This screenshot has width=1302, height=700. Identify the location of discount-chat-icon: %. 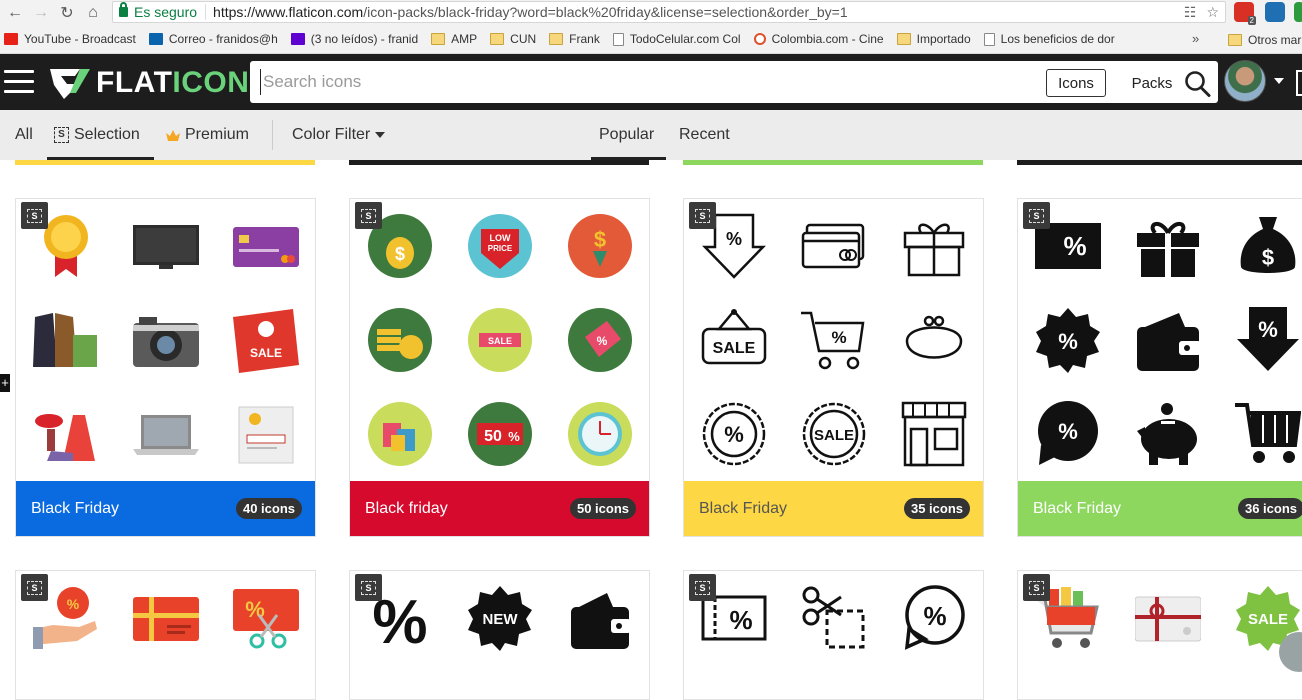
(1068, 433).